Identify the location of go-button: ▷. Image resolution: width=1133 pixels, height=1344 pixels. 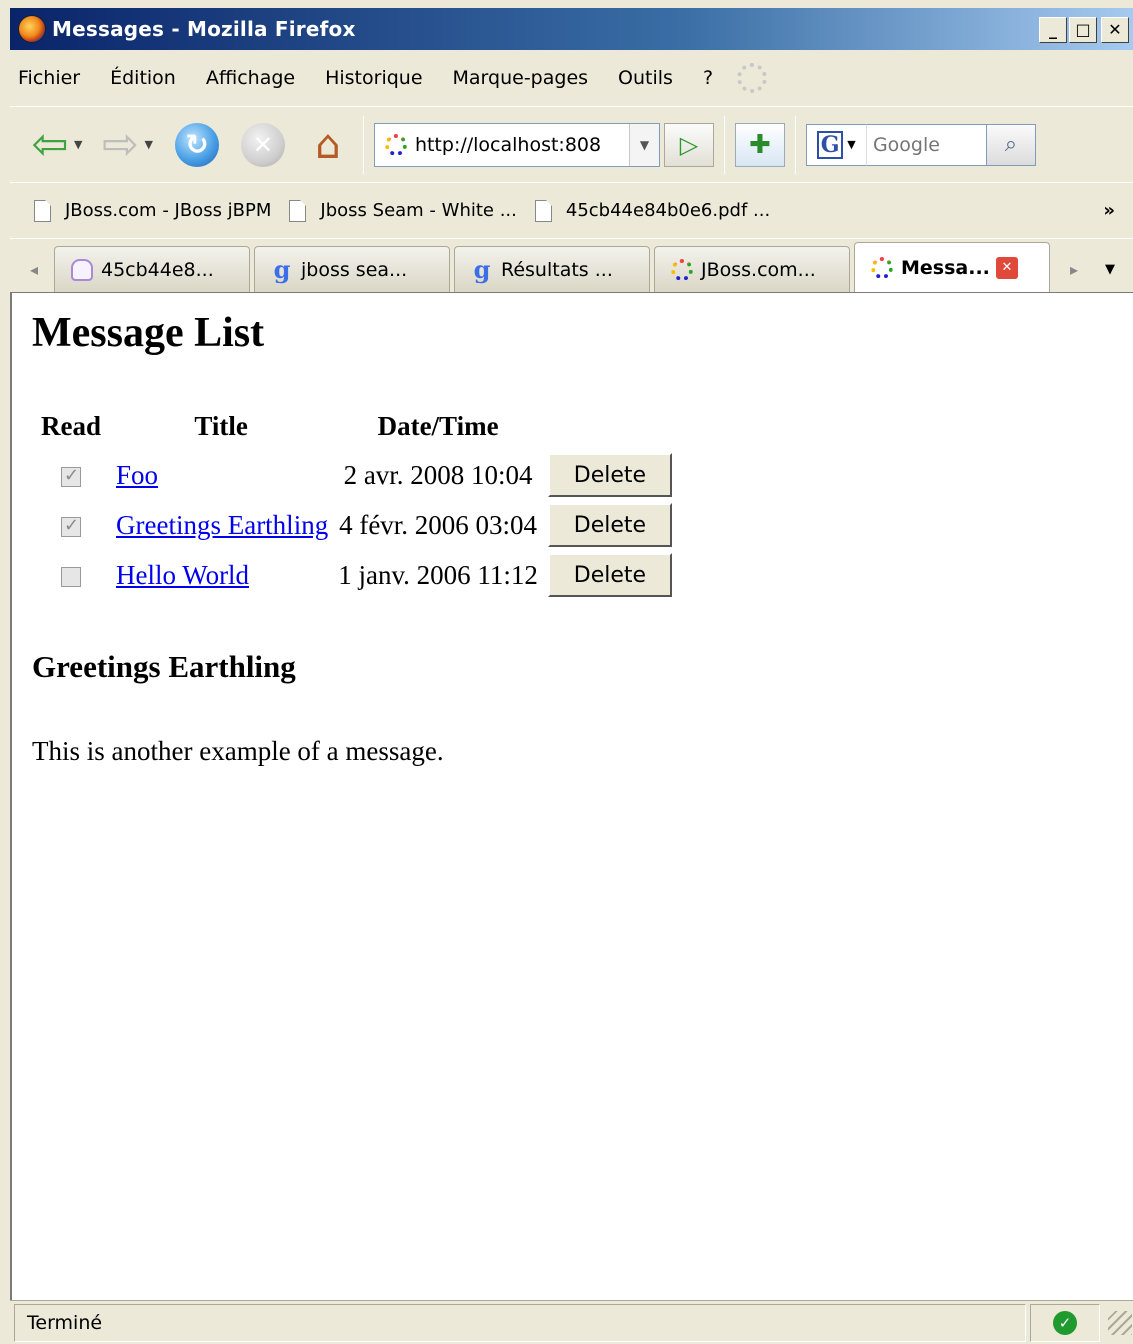
(688, 144).